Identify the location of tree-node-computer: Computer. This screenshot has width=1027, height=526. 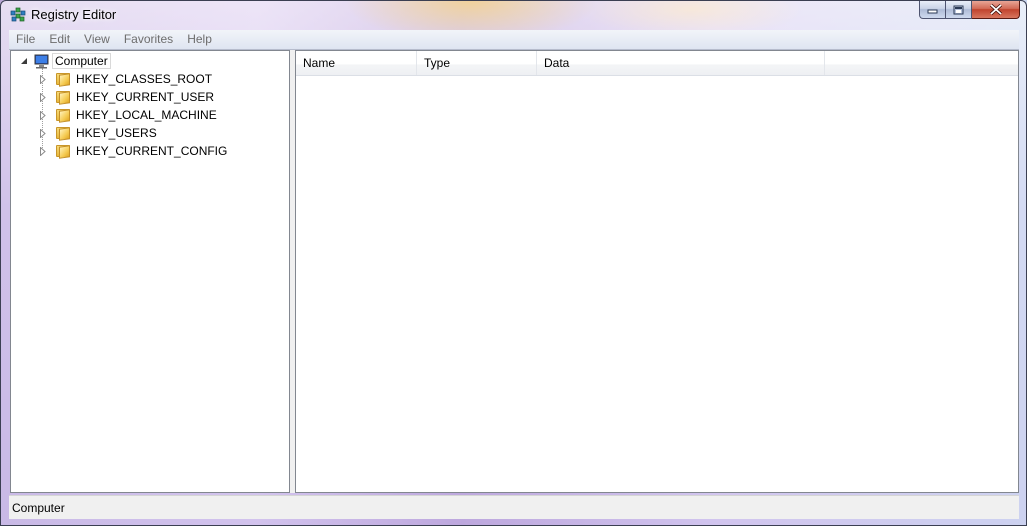
(65, 61).